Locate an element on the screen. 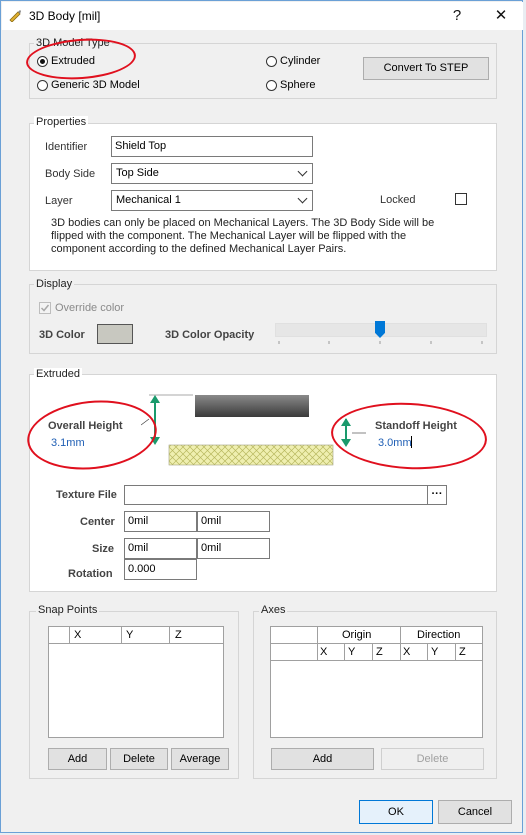 The width and height of the screenshot is (526, 835). axes-table: Origin Direction X Y Z X Y Z is located at coordinates (376, 682).